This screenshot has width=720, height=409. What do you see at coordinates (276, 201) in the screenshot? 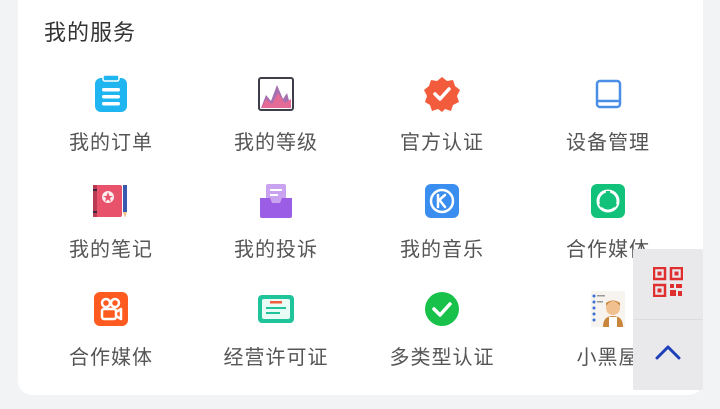
I see `inbox-complaint-icon` at bounding box center [276, 201].